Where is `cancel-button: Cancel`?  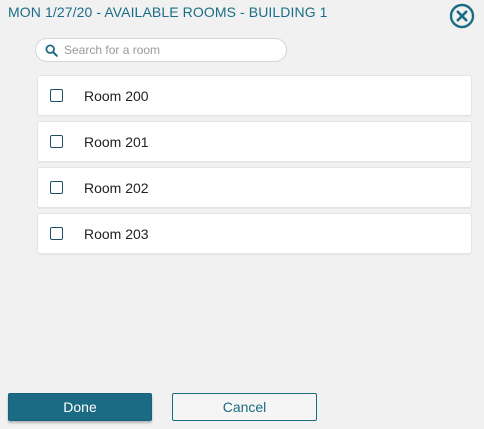 cancel-button: Cancel is located at coordinates (244, 407).